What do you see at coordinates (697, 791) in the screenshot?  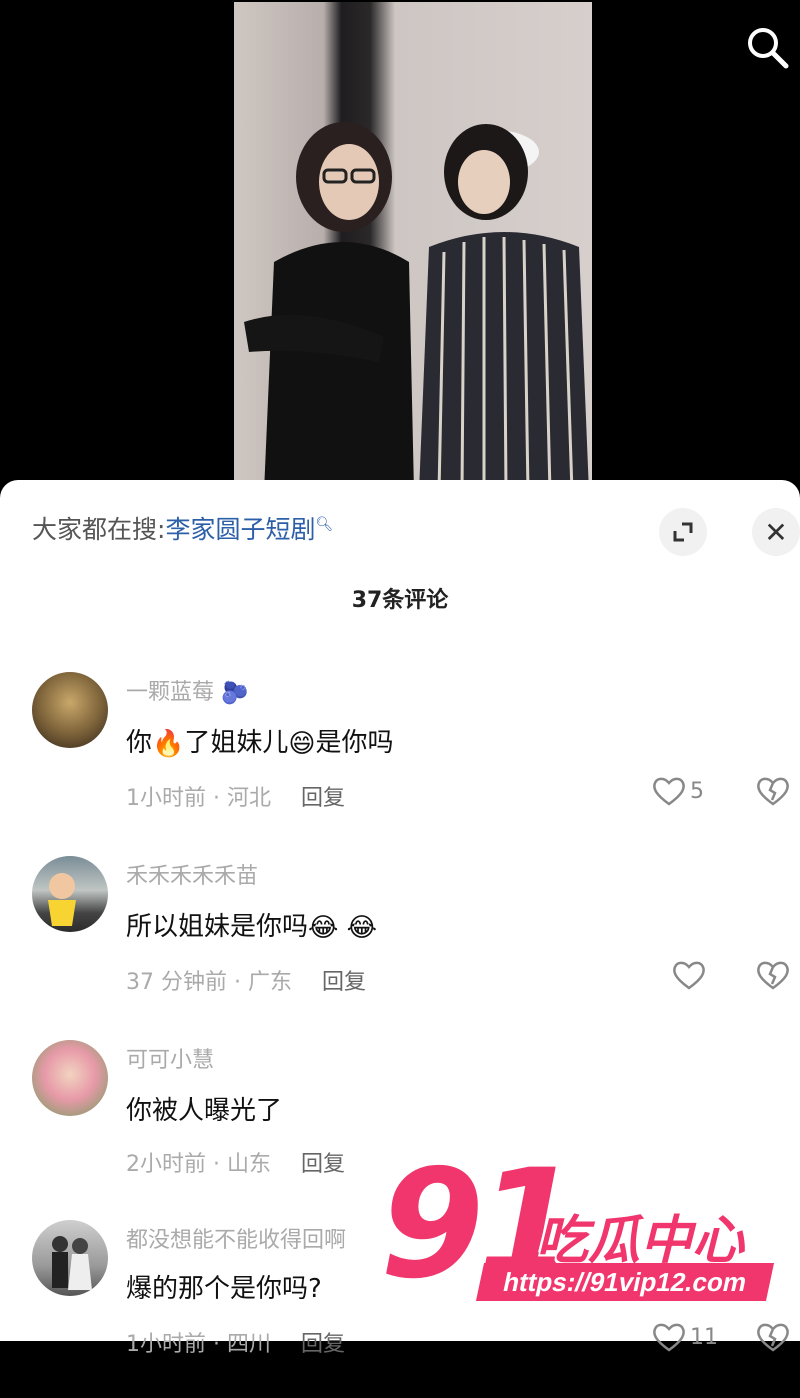 I see `like-count: 5` at bounding box center [697, 791].